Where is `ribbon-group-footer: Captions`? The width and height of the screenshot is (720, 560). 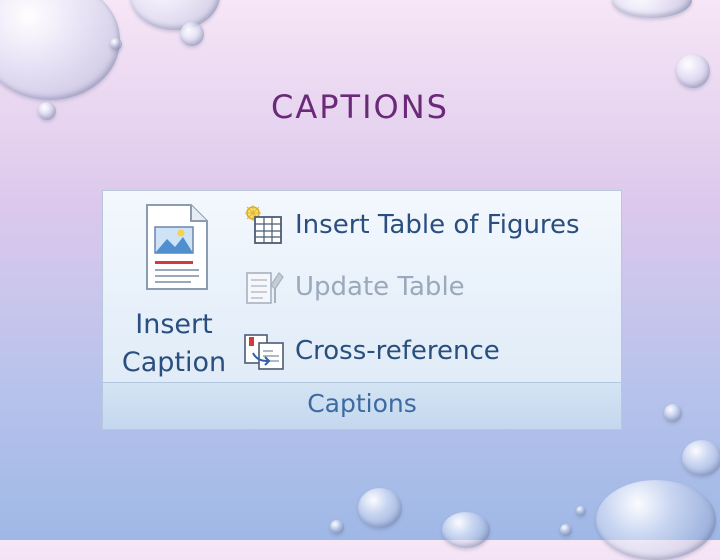 ribbon-group-footer: Captions is located at coordinates (362, 405).